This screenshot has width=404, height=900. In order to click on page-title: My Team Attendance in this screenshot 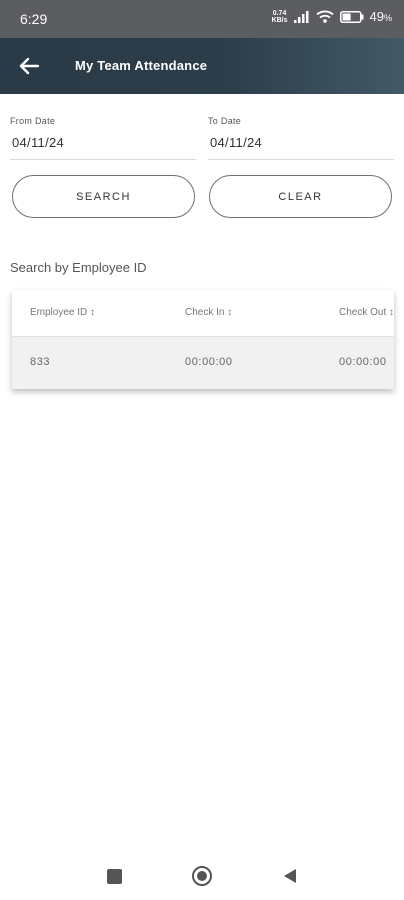, I will do `click(141, 65)`.